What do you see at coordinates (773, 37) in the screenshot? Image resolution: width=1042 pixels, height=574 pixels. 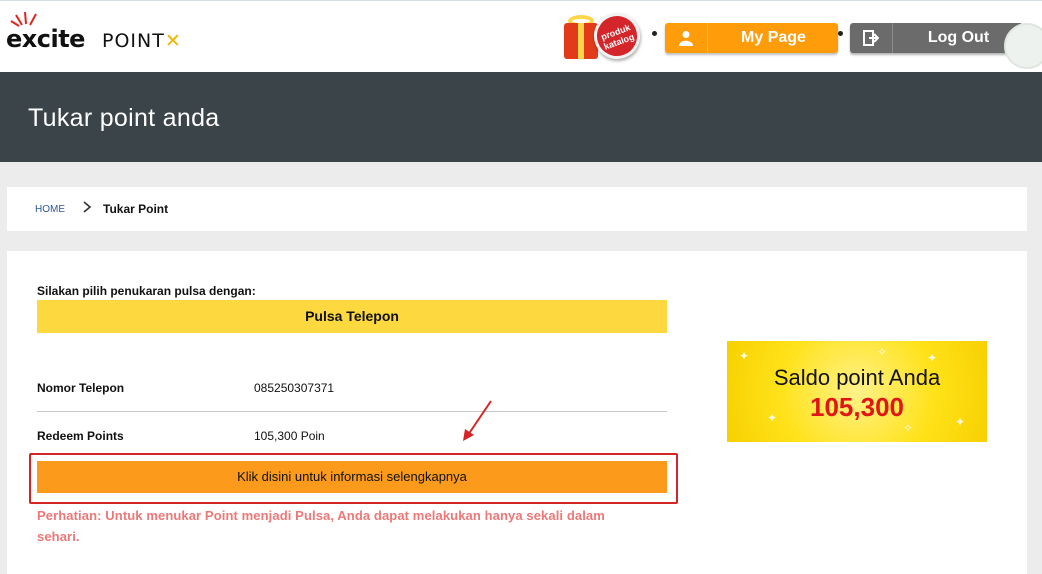 I see `my-page-label: My Page` at bounding box center [773, 37].